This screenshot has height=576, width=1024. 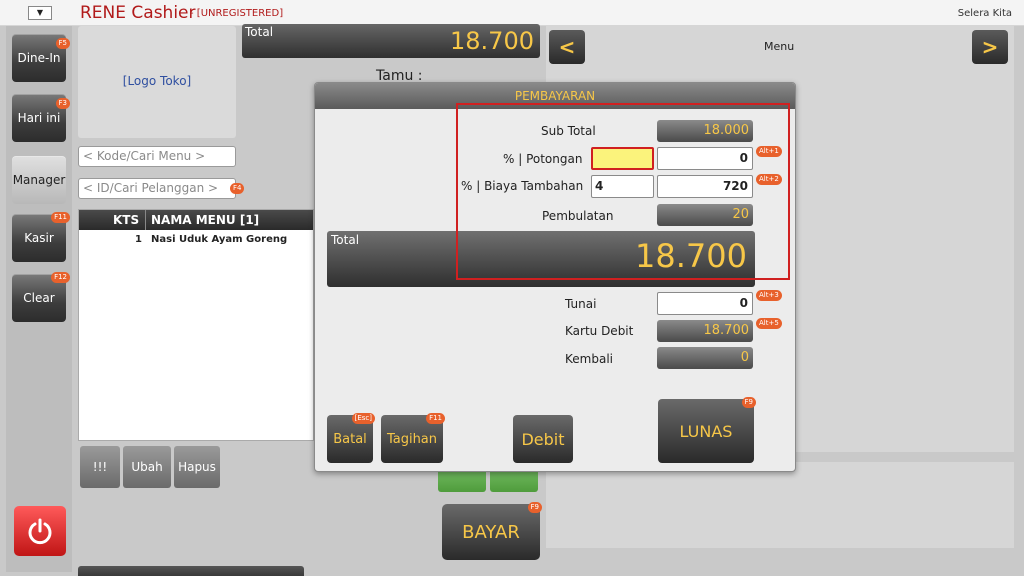 I want to click on kembali-value: 0, so click(x=705, y=358).